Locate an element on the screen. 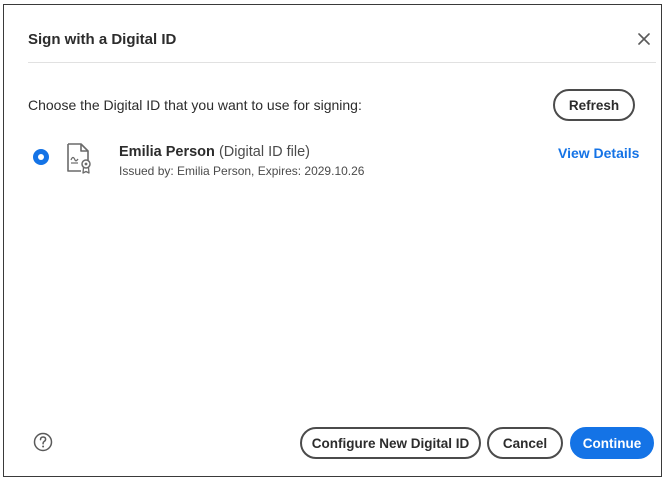 This screenshot has width=666, height=481. digital-id-title: Emilia Person (Digital ID file) is located at coordinates (214, 152).